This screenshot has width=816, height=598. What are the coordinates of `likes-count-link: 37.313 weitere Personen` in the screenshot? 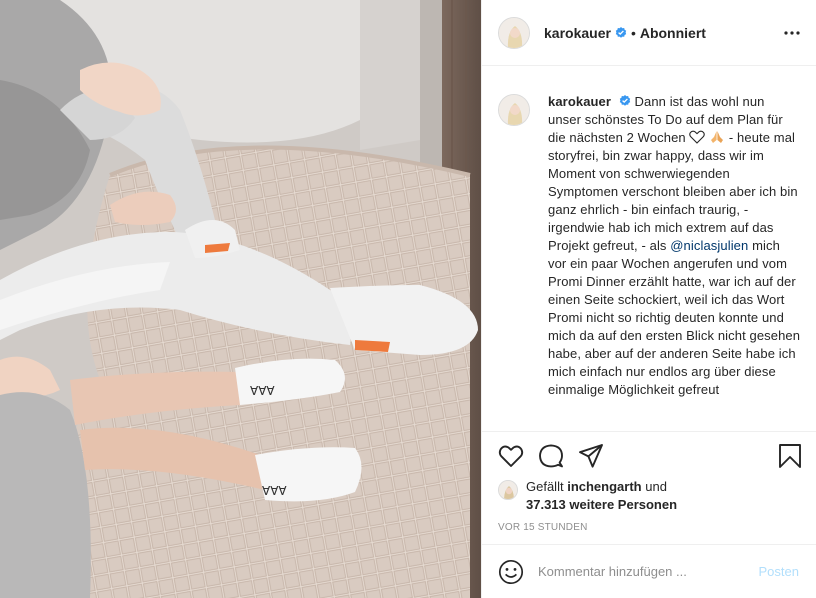 It's located at (601, 504).